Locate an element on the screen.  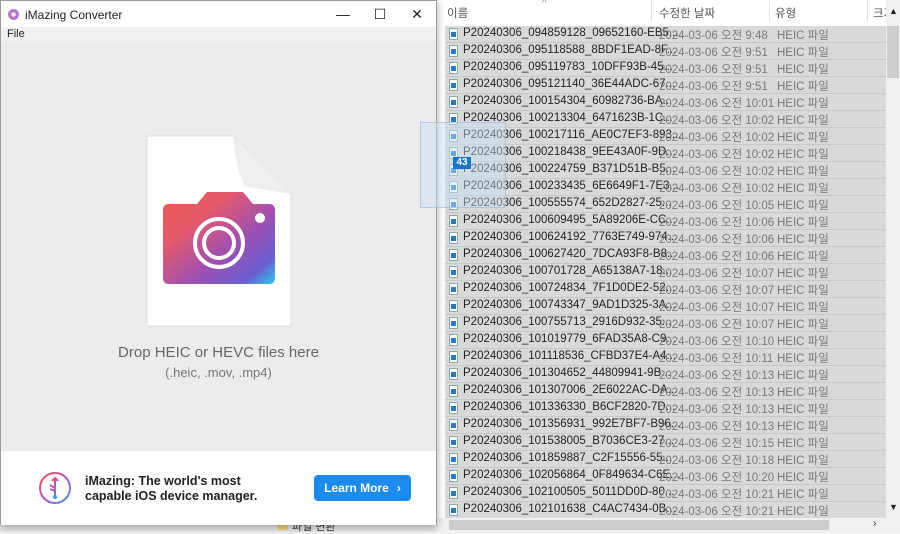
column-date: 수정한 날짜 is located at coordinates (687, 13).